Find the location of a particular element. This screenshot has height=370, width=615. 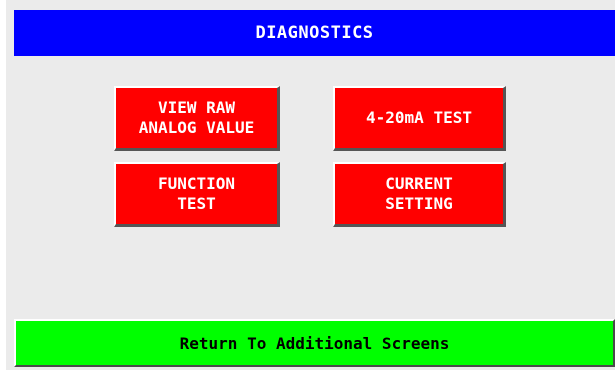

4-20ma-test-button: 4-20mA TEST is located at coordinates (419, 118).